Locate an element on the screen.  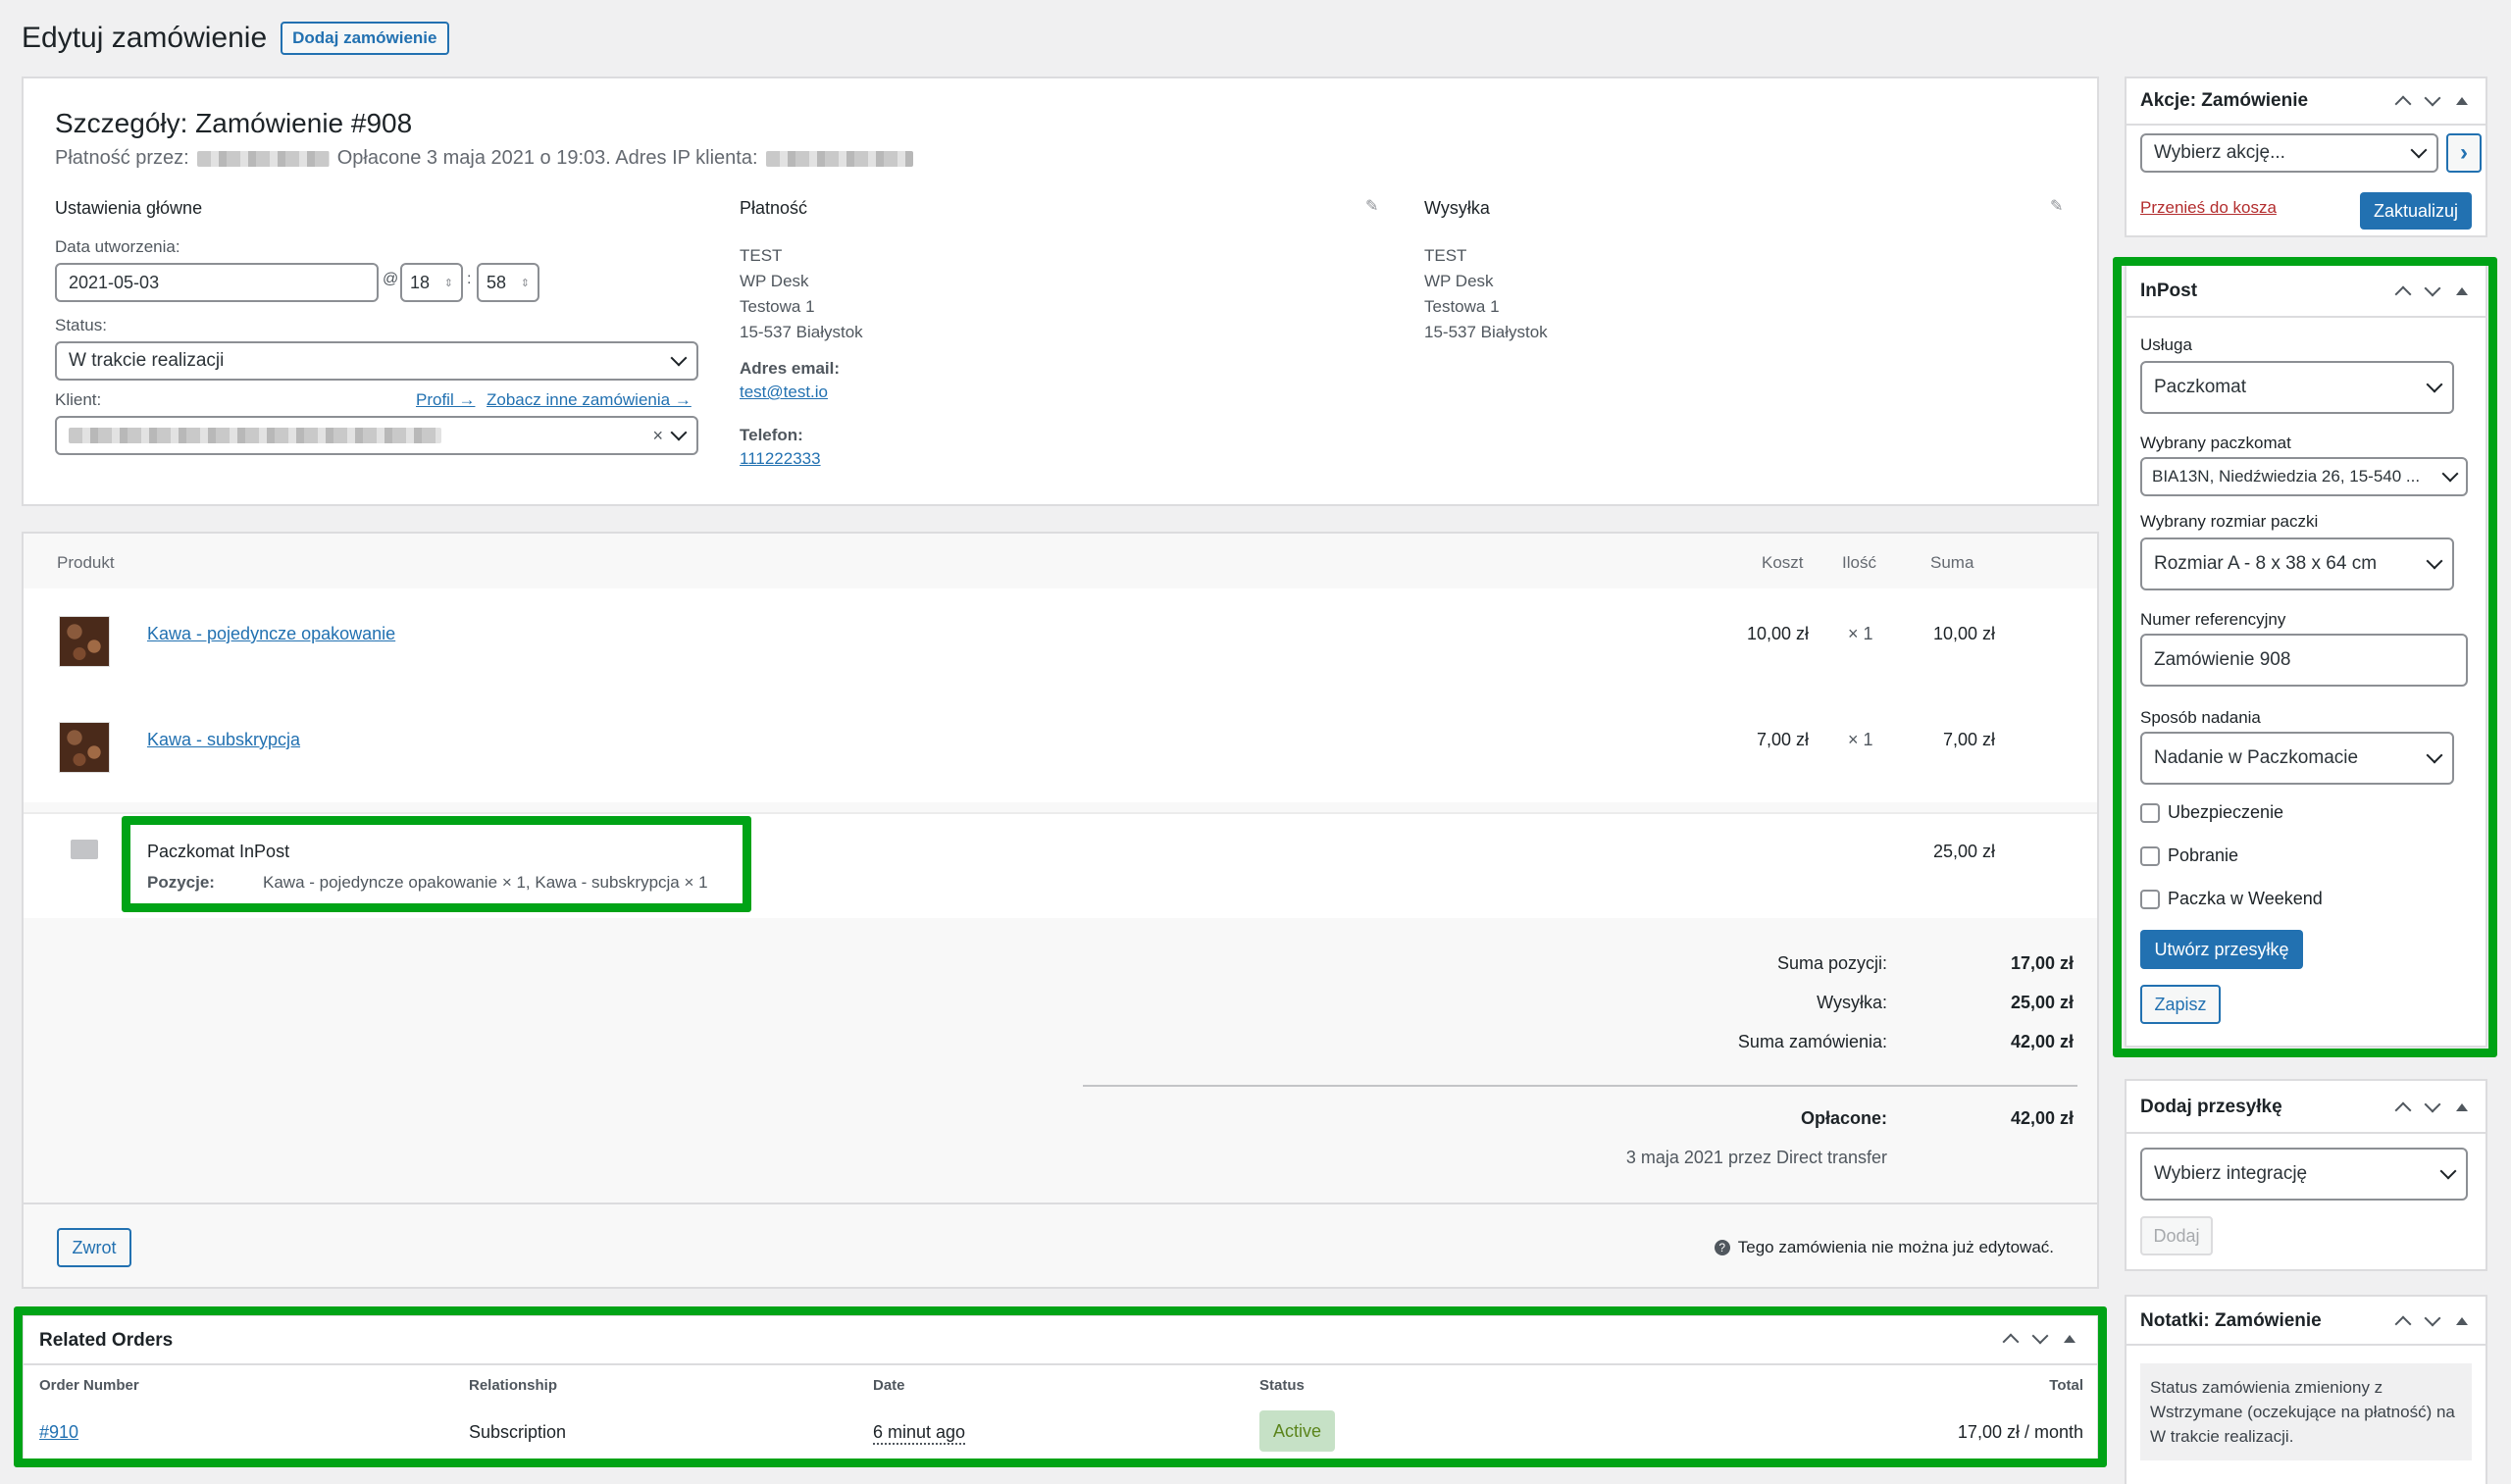
col-qty: Ilość is located at coordinates (1859, 562).